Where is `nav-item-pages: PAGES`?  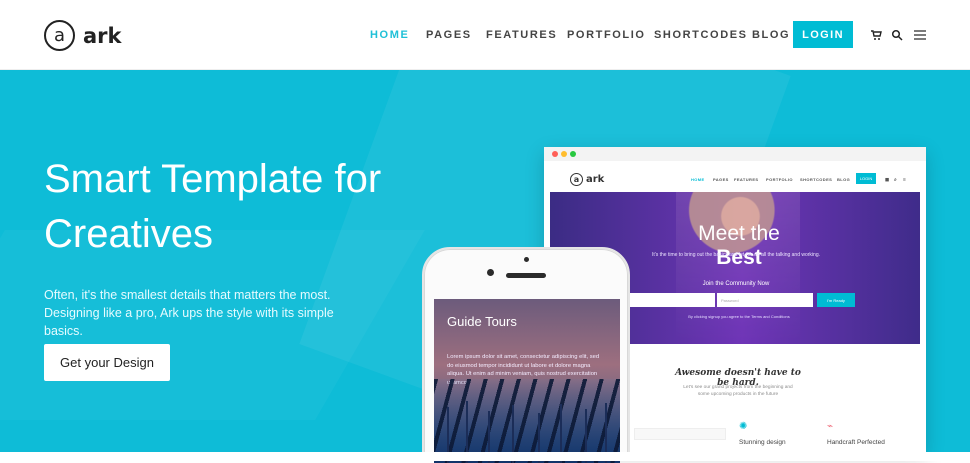
nav-item-pages: PAGES is located at coordinates (449, 35).